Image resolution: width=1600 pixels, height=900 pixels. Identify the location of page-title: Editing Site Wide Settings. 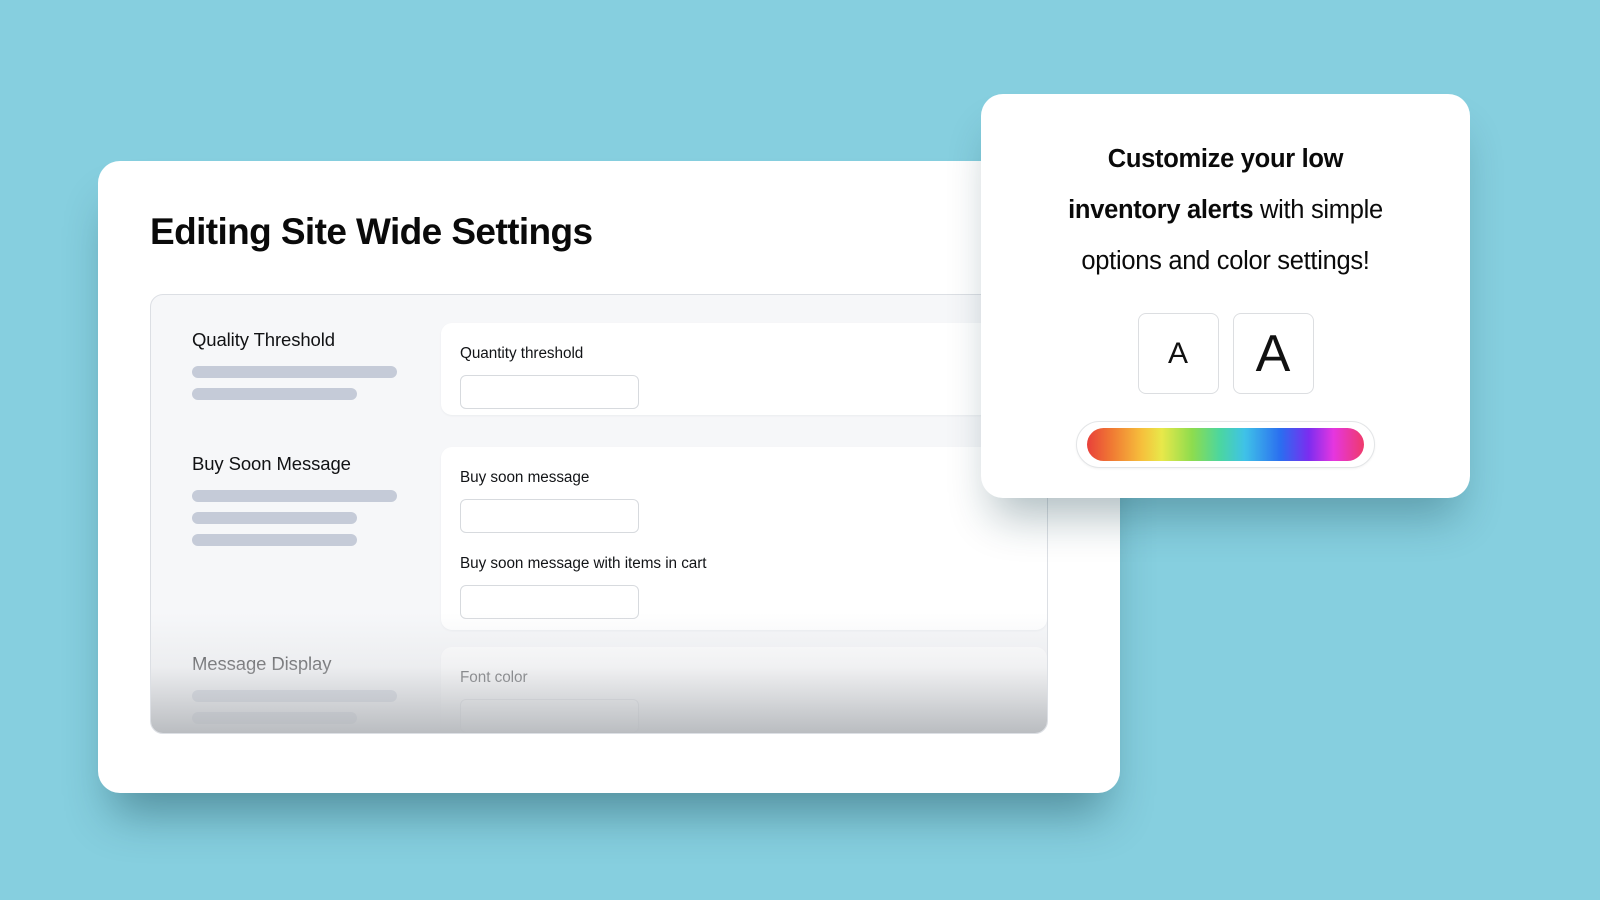
(371, 231).